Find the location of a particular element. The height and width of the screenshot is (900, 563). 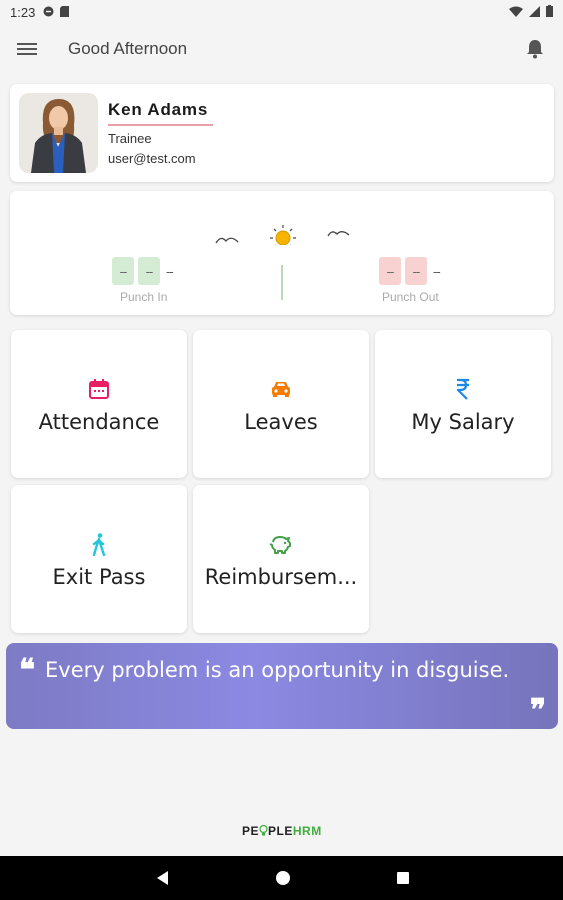

tile-label-leaves: Leaves is located at coordinates (281, 422).